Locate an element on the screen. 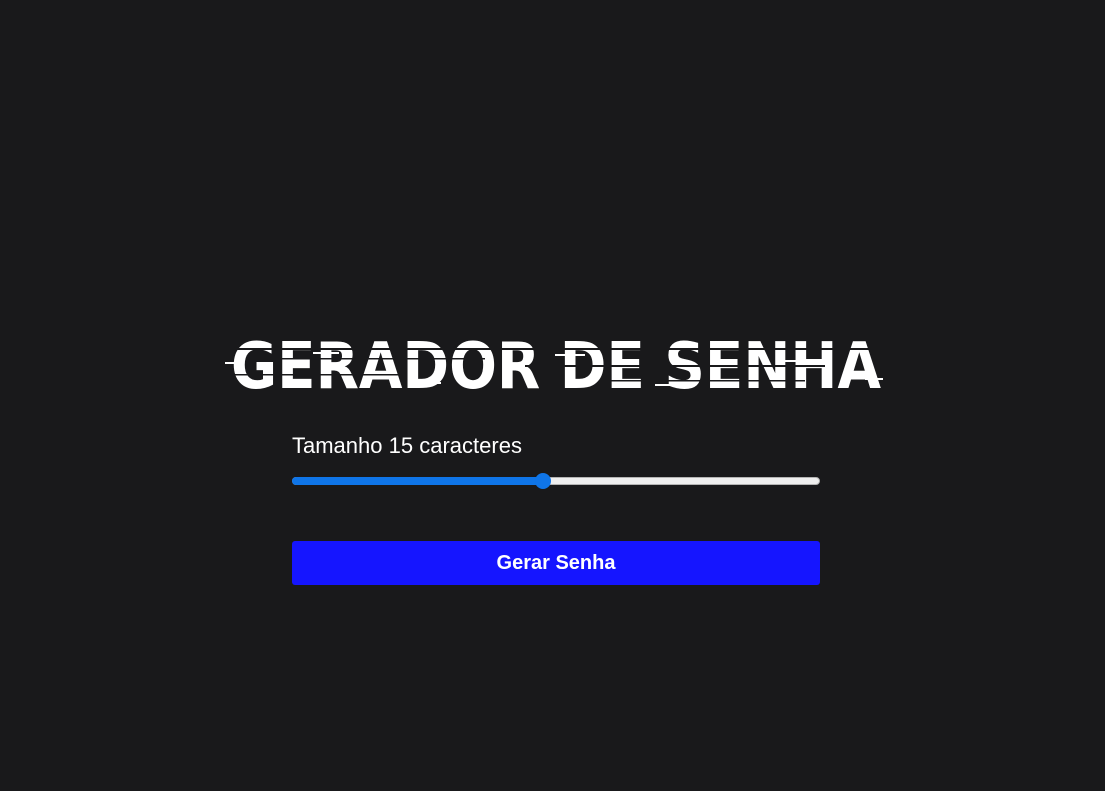  length-slider is located at coordinates (556, 481).